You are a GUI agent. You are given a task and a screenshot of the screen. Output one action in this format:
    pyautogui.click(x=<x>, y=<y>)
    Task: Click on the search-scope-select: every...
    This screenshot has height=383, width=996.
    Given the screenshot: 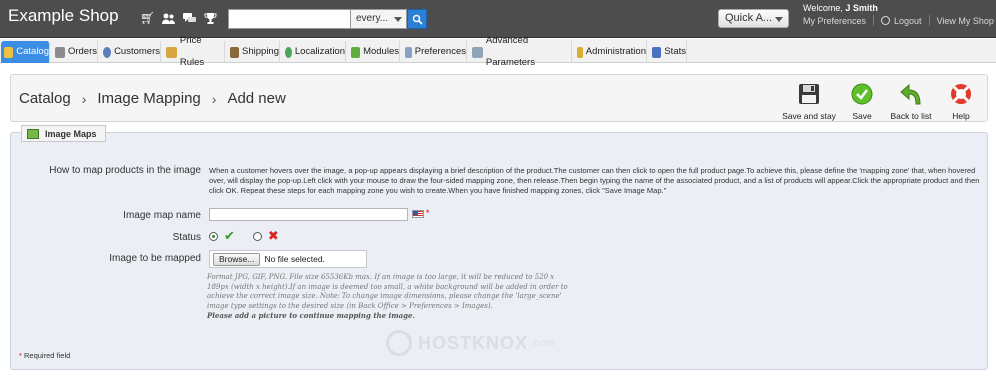 What is the action you would take?
    pyautogui.click(x=378, y=19)
    